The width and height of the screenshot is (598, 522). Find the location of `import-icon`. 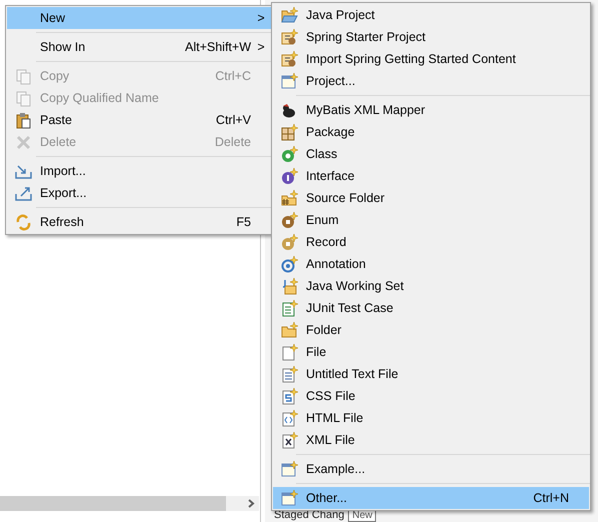

import-icon is located at coordinates (23, 171).